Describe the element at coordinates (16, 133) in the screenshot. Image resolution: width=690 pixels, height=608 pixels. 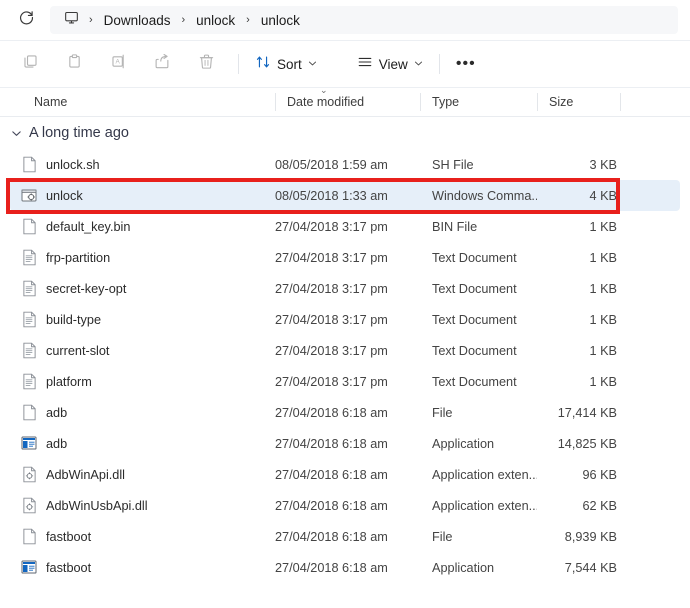
I see `group-collapse-chevron-icon` at that location.